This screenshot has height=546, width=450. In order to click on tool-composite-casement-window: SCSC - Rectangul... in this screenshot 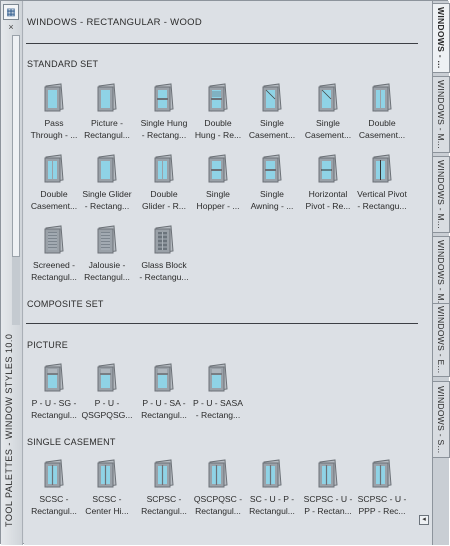, I will do `click(54, 488)`.